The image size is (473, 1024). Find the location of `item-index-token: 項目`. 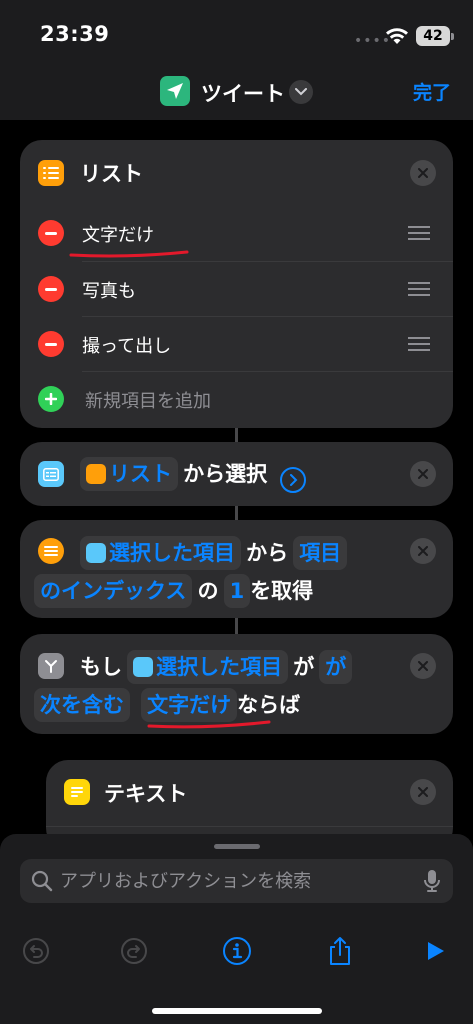

item-index-token: 項目 is located at coordinates (320, 553).